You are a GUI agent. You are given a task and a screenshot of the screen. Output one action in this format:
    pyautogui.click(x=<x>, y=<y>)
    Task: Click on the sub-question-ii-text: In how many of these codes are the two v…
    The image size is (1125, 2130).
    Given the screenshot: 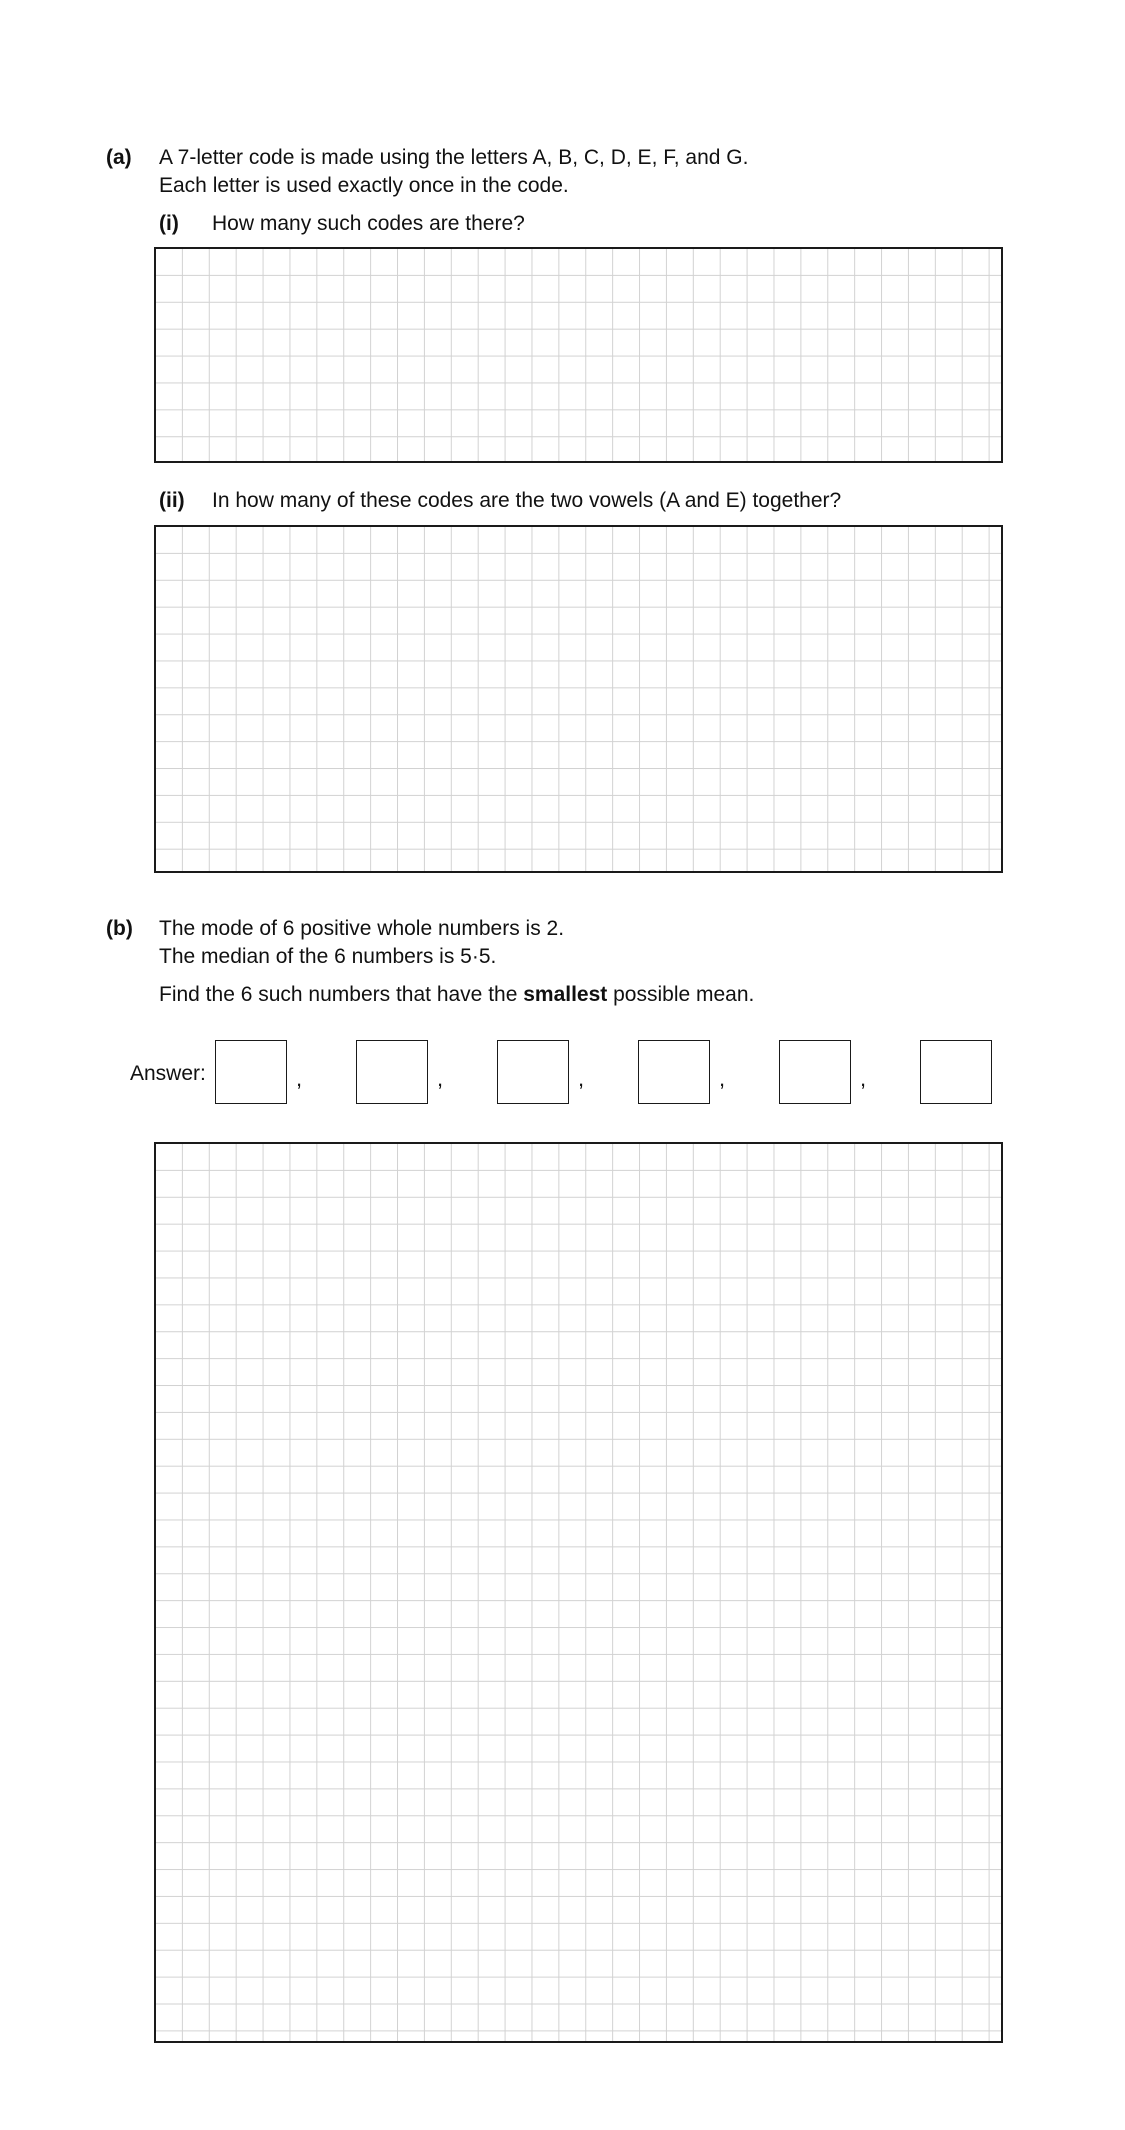 What is the action you would take?
    pyautogui.click(x=527, y=500)
    